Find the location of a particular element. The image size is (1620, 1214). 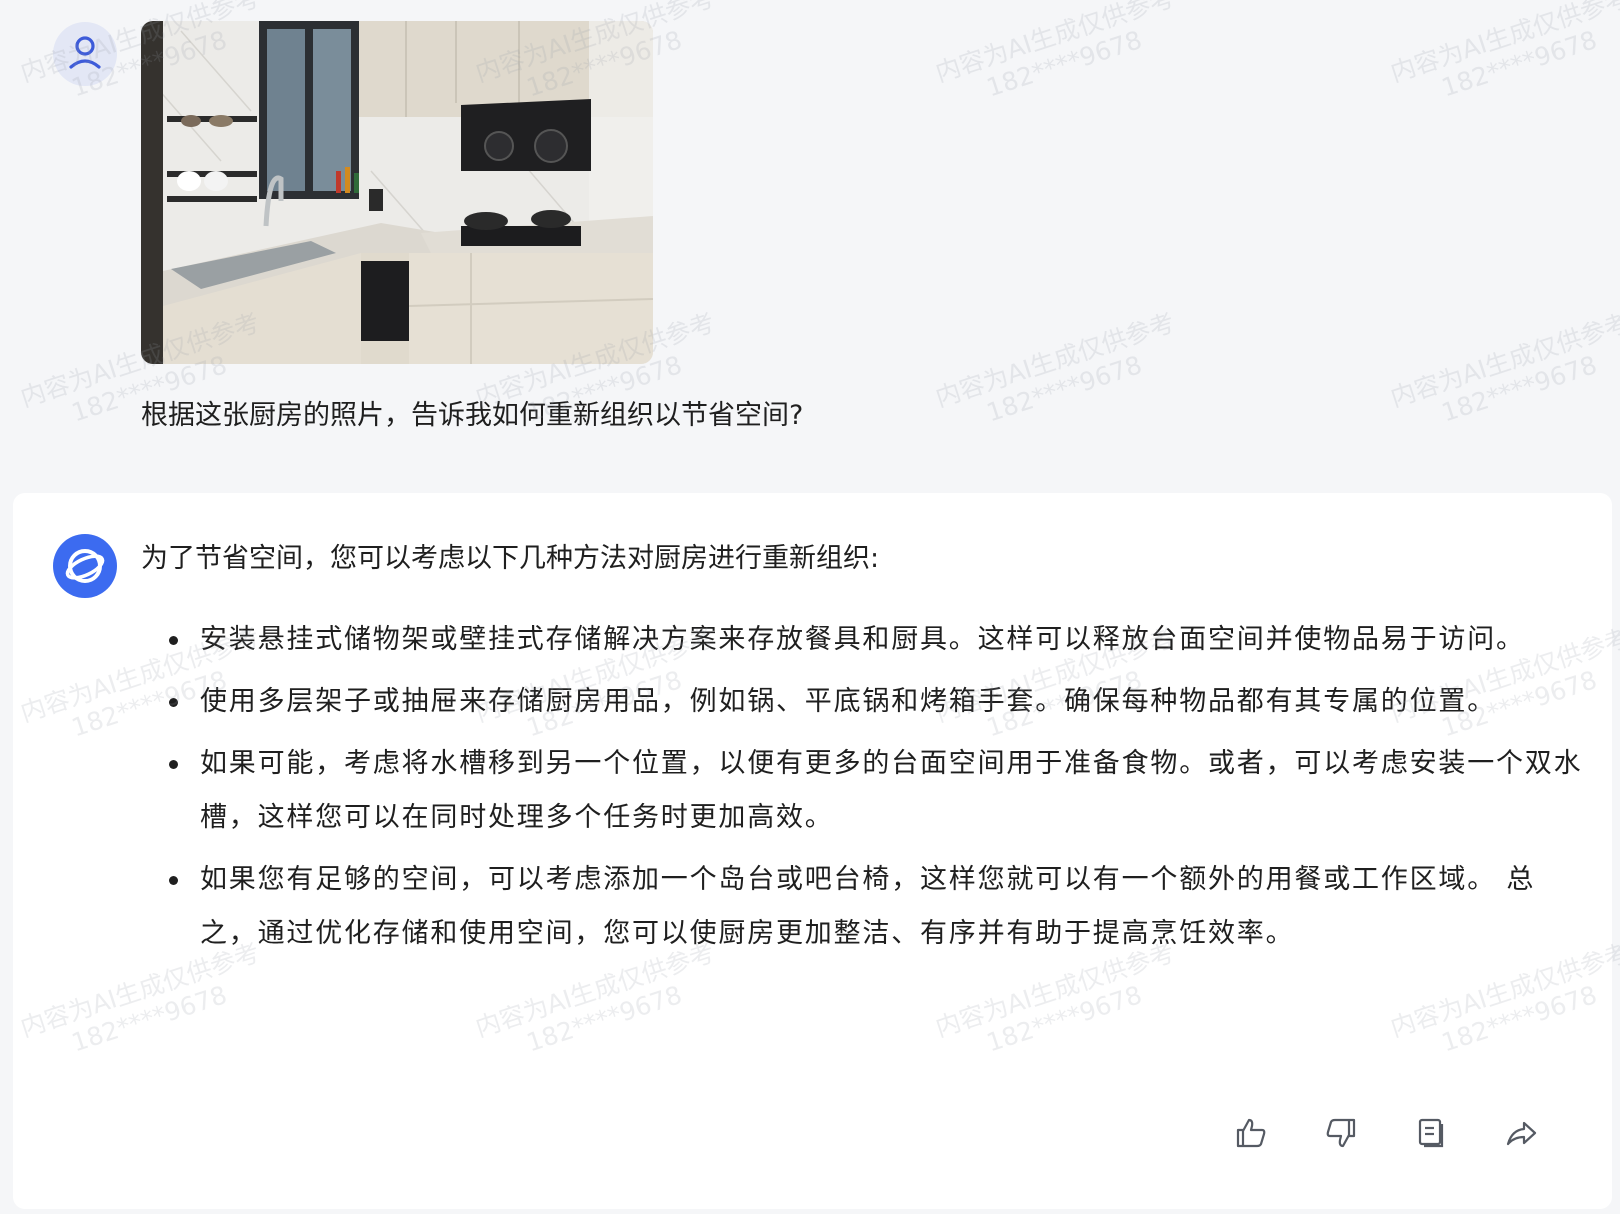

like-button is located at coordinates (1251, 1133).